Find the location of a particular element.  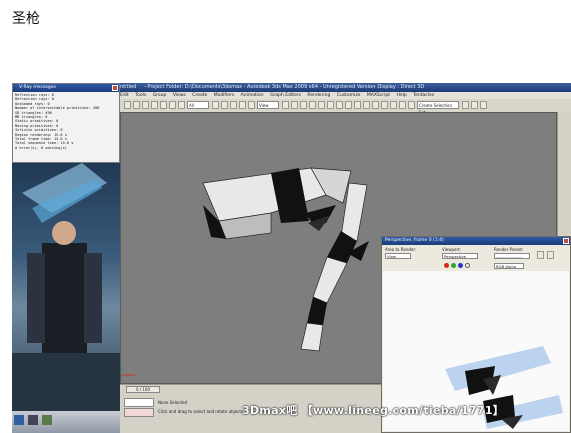

title-right: - Display : Direct 3D is located at coordinates (399, 87).